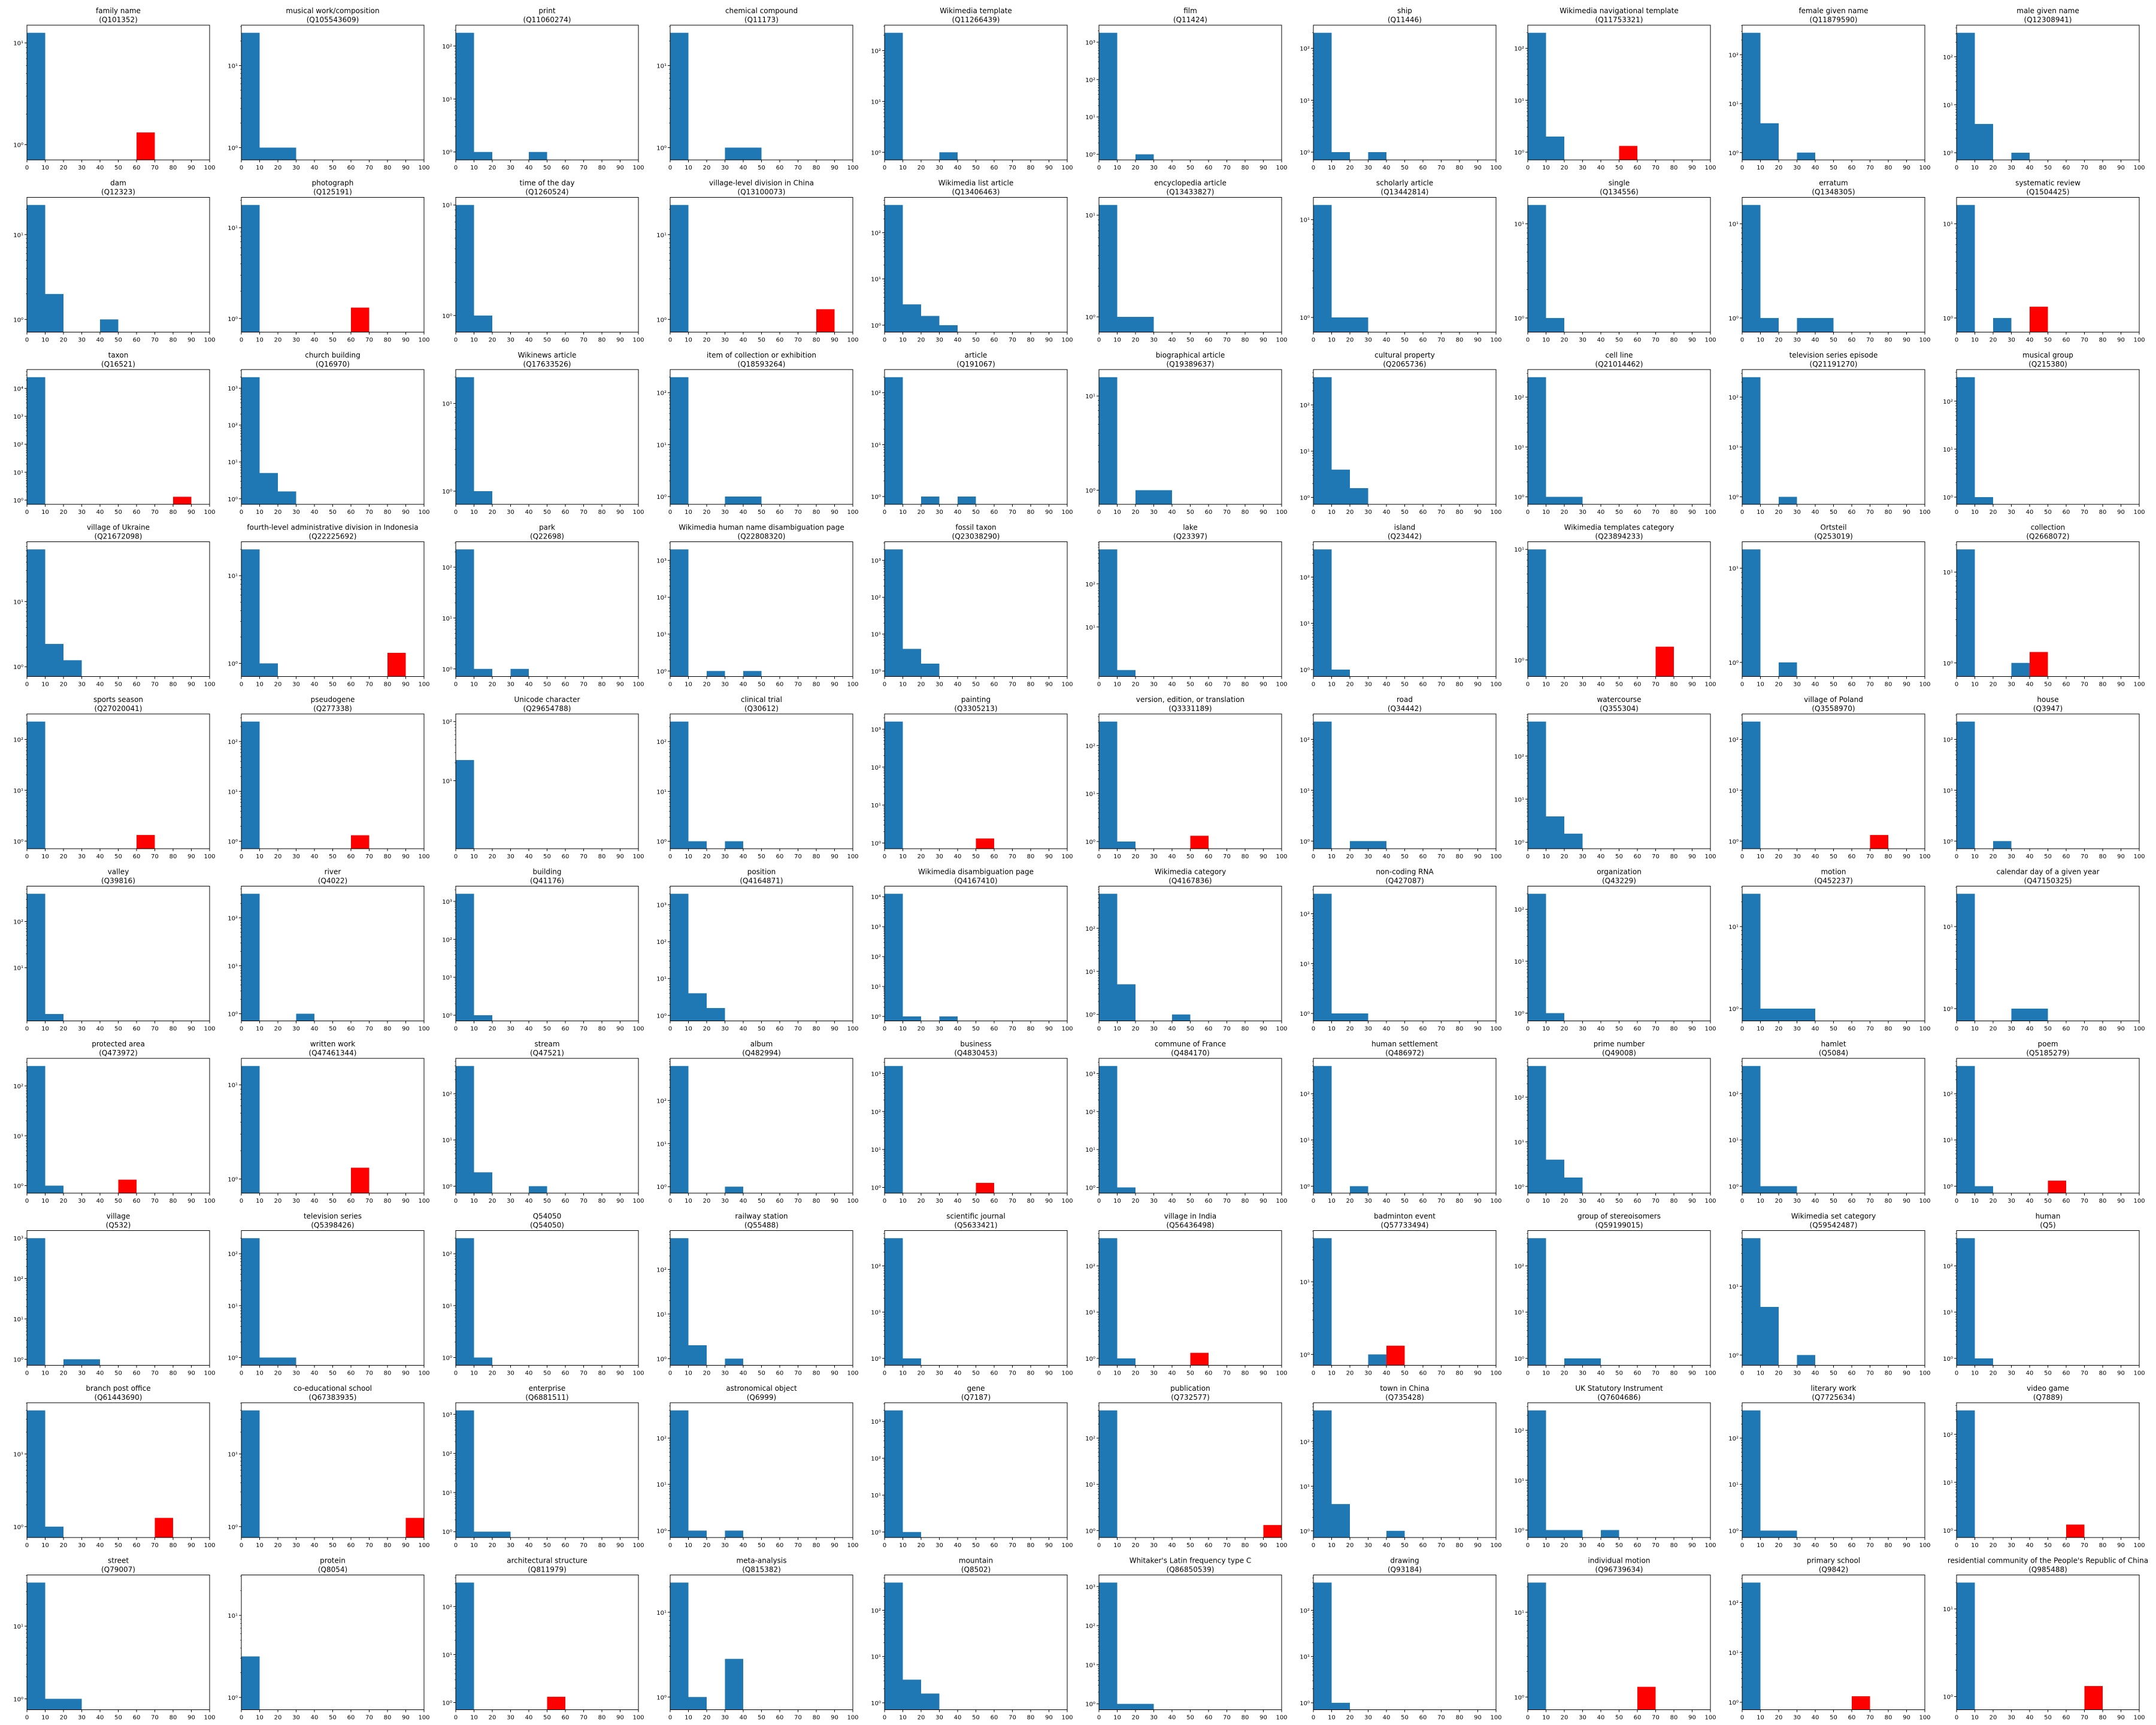 The image size is (2156, 1725). I want to click on subplot-id: (Q79007), so click(118, 1570).